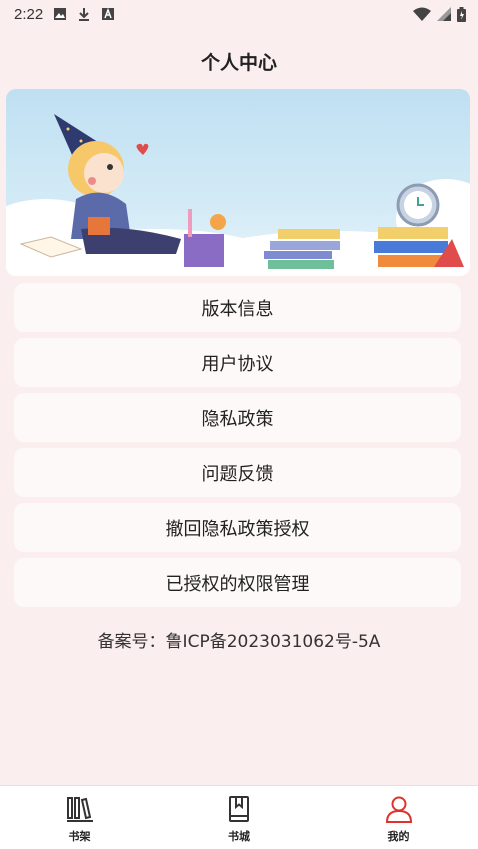 The width and height of the screenshot is (478, 849). I want to click on menu-item-label: 版本信息, so click(237, 309).